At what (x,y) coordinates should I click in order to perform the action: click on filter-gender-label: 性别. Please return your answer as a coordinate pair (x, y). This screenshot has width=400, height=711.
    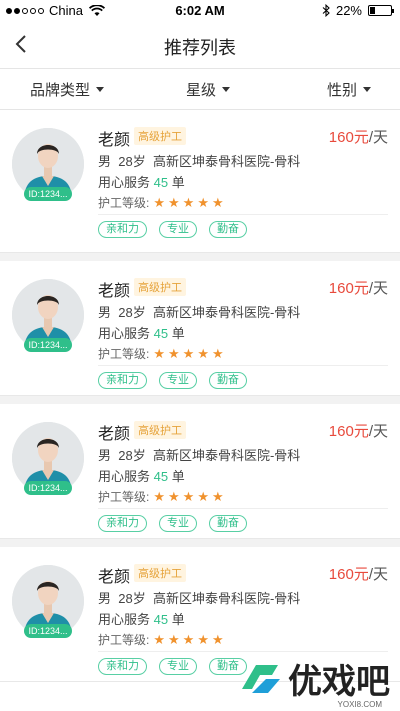
    Looking at the image, I should click on (342, 90).